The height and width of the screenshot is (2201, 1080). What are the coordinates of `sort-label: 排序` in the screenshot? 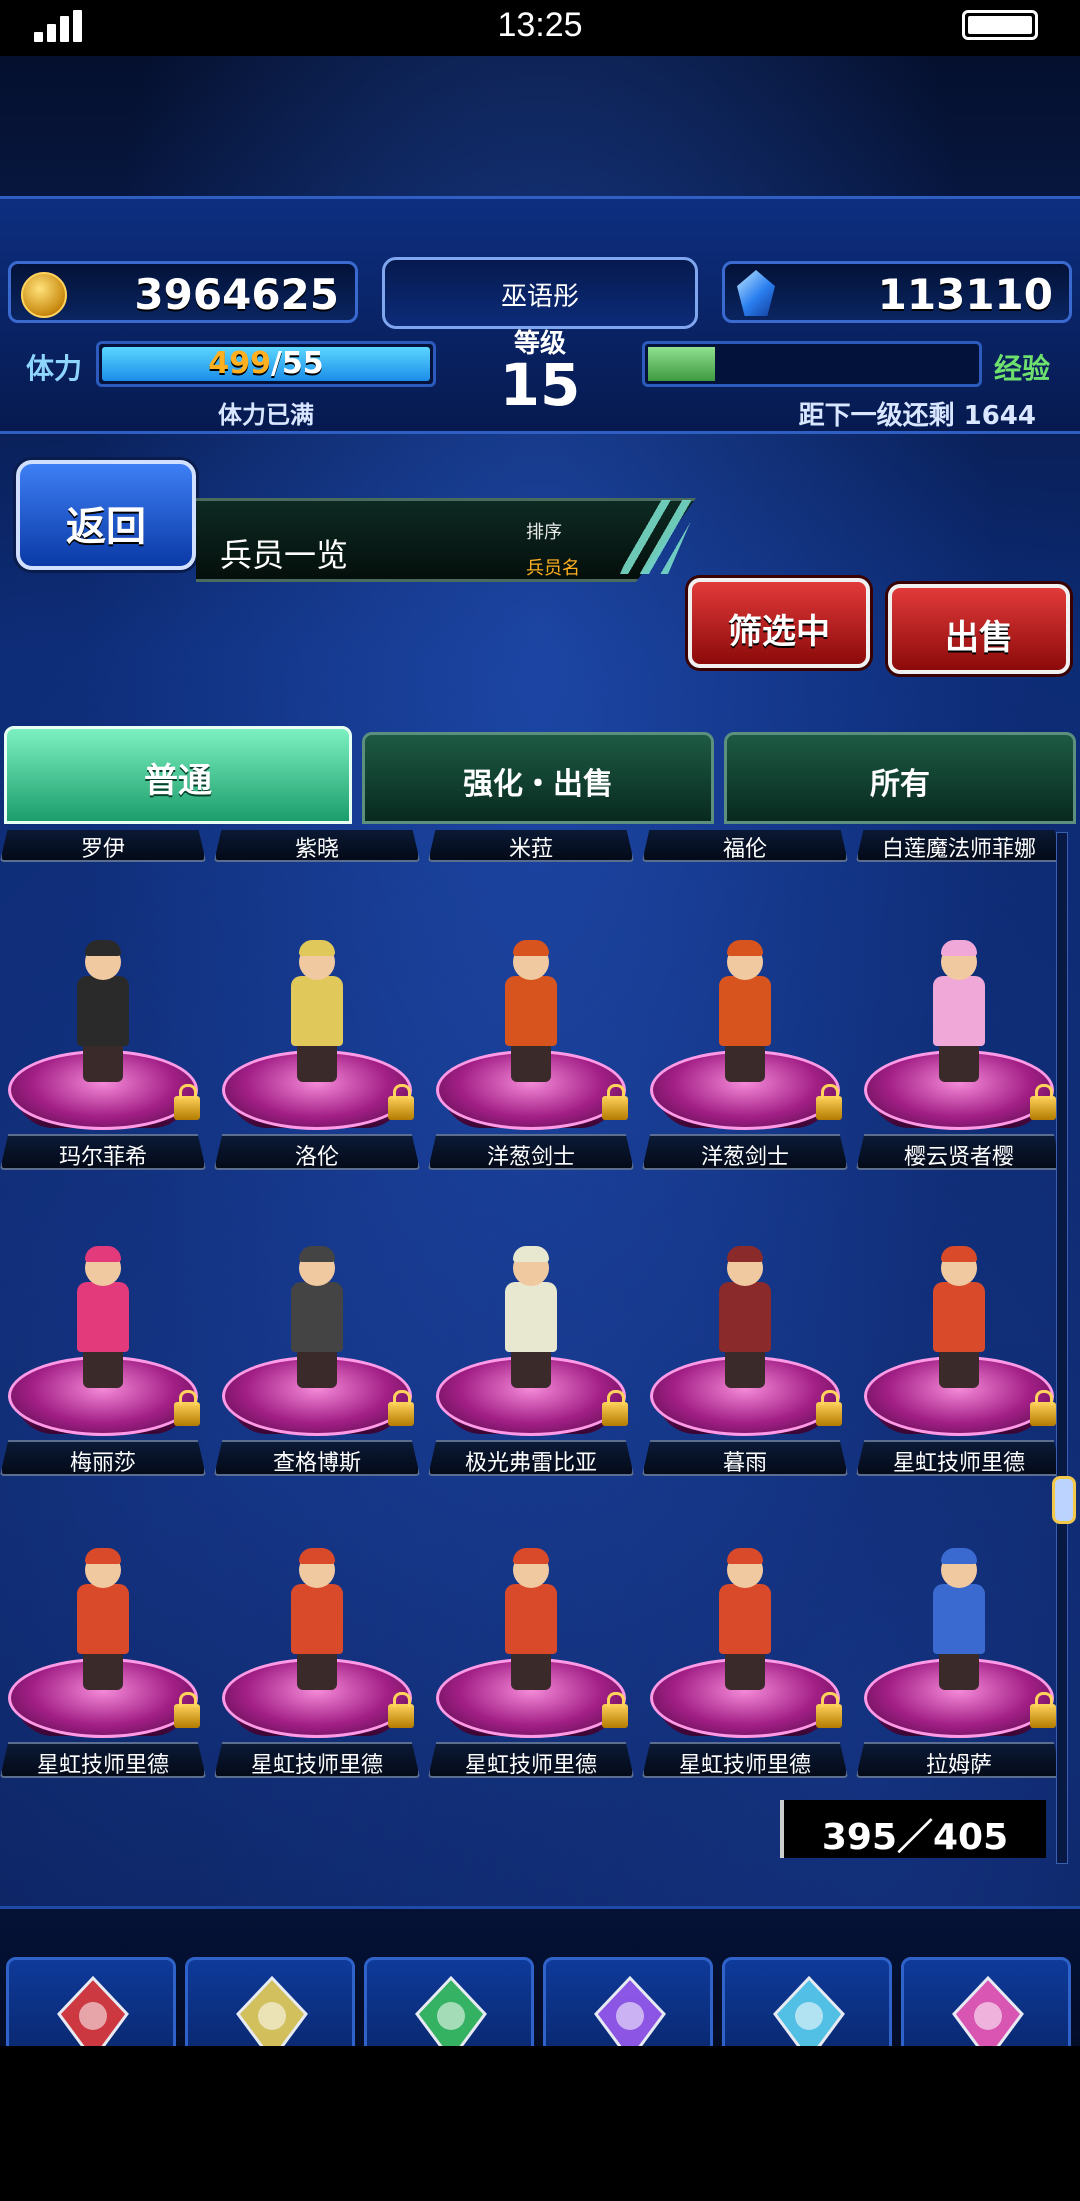 It's located at (544, 531).